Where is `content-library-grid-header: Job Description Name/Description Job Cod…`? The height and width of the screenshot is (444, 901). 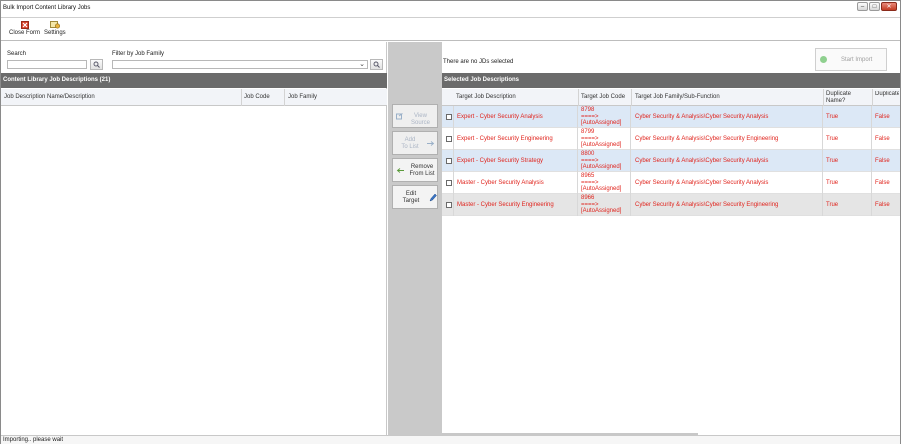
content-library-grid-header: Job Description Name/Description Job Cod… is located at coordinates (194, 97).